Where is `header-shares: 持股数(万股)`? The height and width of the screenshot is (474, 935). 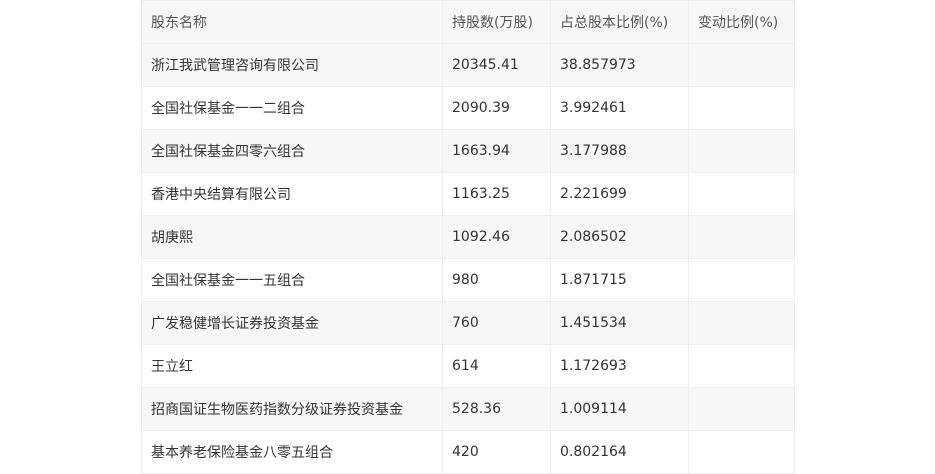 header-shares: 持股数(万股) is located at coordinates (496, 22).